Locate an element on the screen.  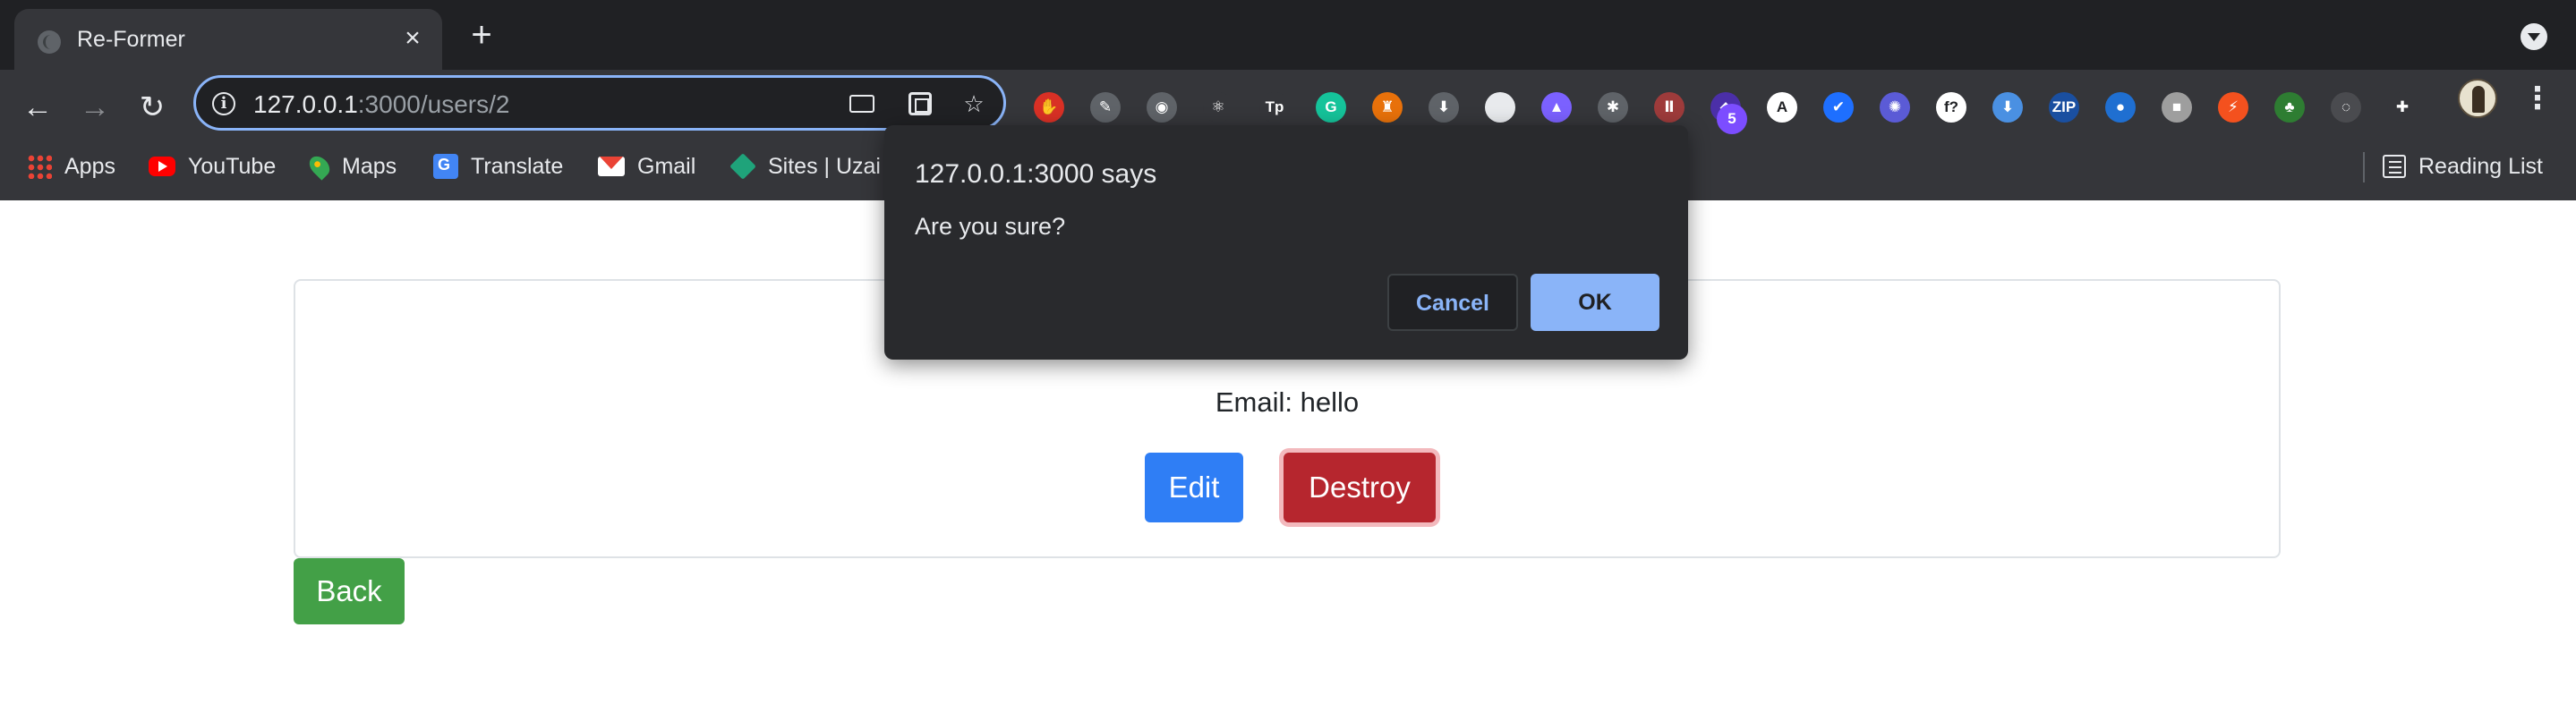
maps-icon is located at coordinates (319, 166).